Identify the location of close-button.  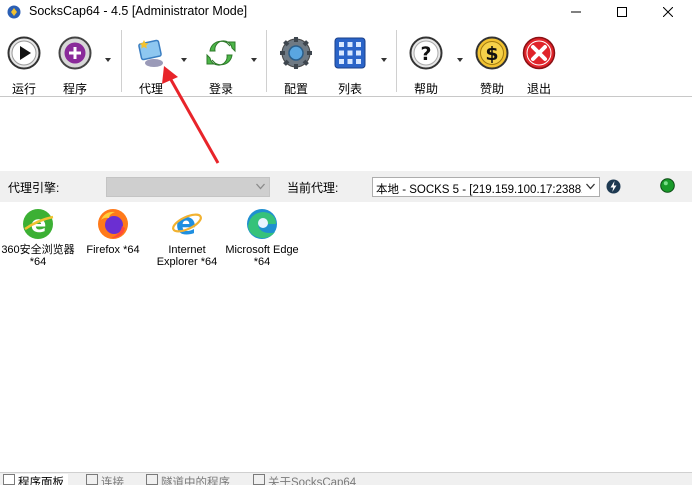
(669, 12).